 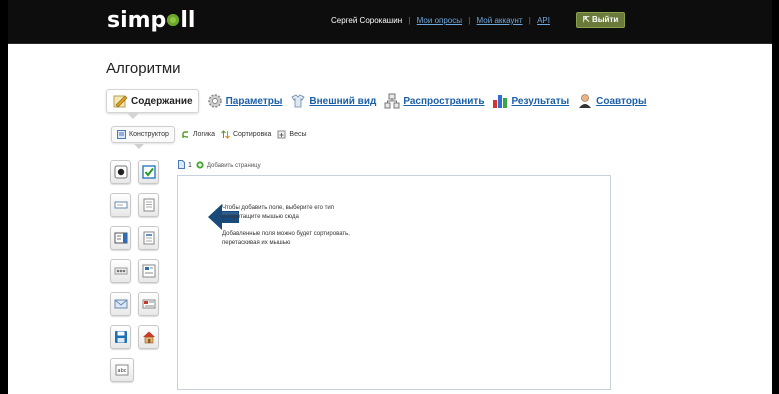 I want to click on sub-tabs: Конструктор Логика Сортировка Весы, so click(x=212, y=134).